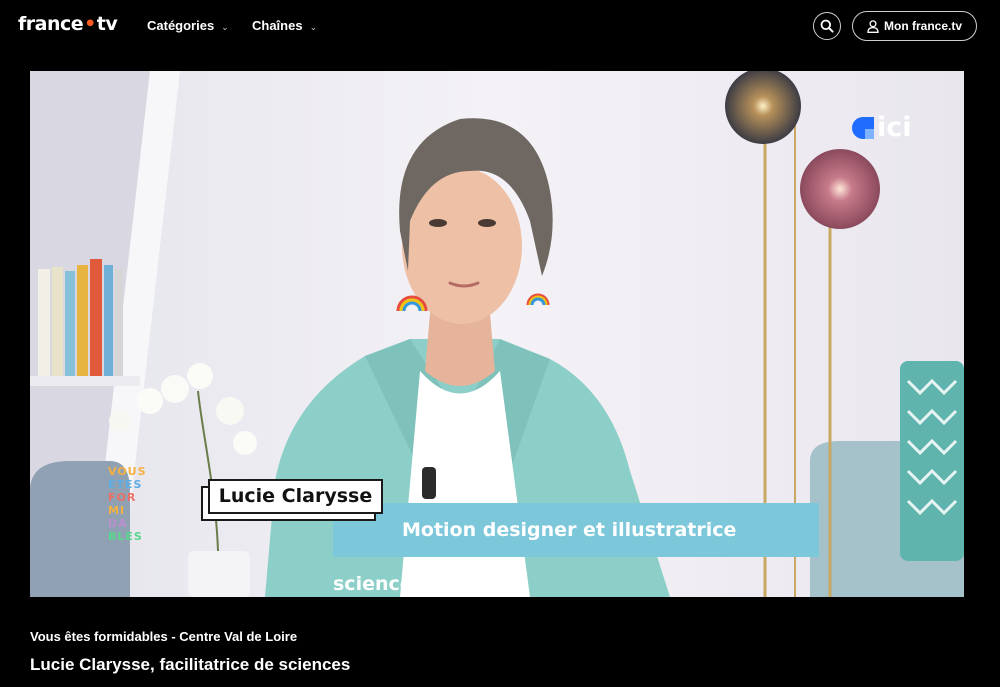 This screenshot has height=687, width=1000. I want to click on nav-categories: Catégories ⌄, so click(188, 25).